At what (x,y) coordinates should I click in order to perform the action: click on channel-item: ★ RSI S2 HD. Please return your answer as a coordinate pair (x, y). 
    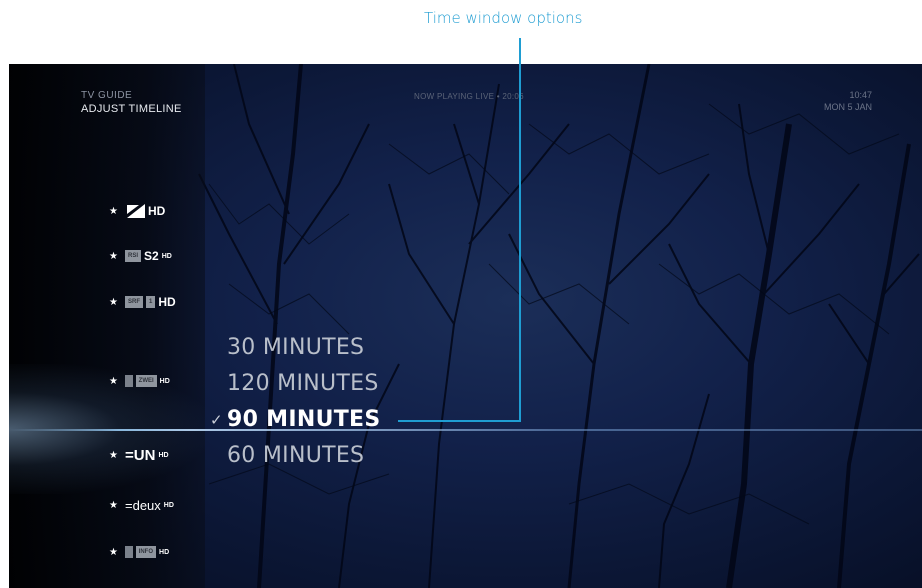
    Looking at the image, I should click on (140, 256).